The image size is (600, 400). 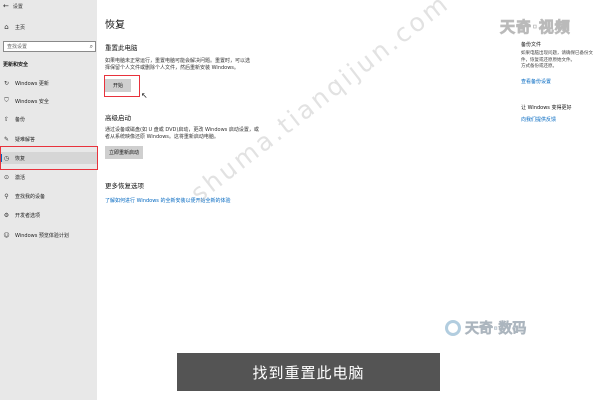 What do you see at coordinates (122, 86) in the screenshot?
I see `highlight-box-get-started` at bounding box center [122, 86].